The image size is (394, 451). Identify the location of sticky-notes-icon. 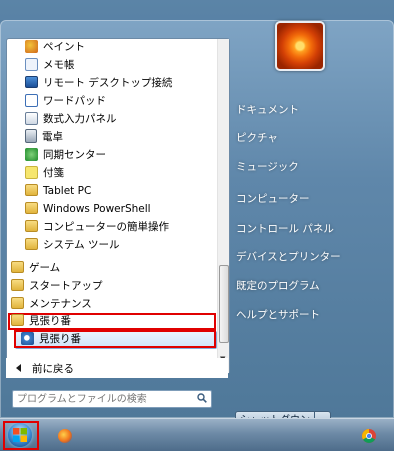
(31, 172).